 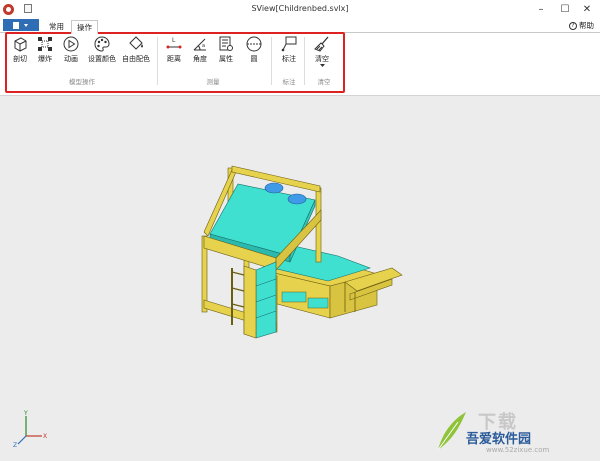 What do you see at coordinates (573, 25) in the screenshot?
I see `help-icon: ?` at bounding box center [573, 25].